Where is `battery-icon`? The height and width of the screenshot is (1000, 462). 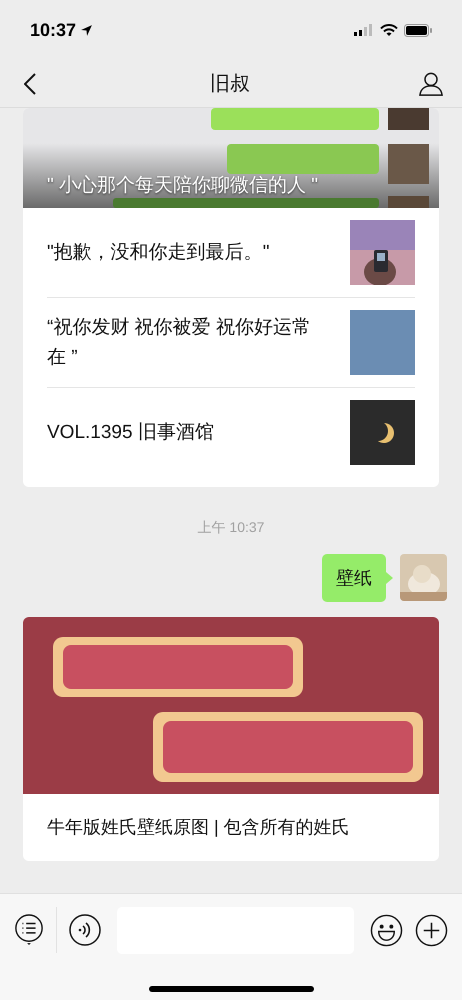 battery-icon is located at coordinates (418, 30).